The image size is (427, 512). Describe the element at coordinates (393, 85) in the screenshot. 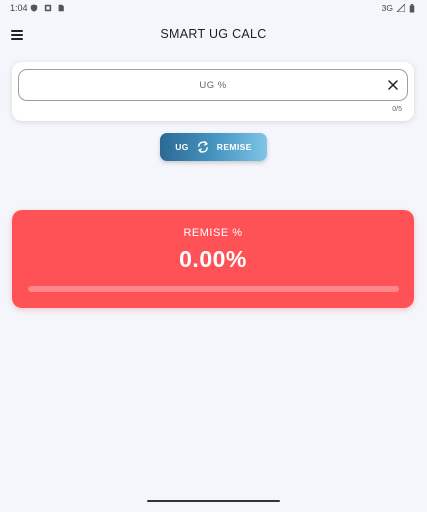

I see `close-icon` at that location.